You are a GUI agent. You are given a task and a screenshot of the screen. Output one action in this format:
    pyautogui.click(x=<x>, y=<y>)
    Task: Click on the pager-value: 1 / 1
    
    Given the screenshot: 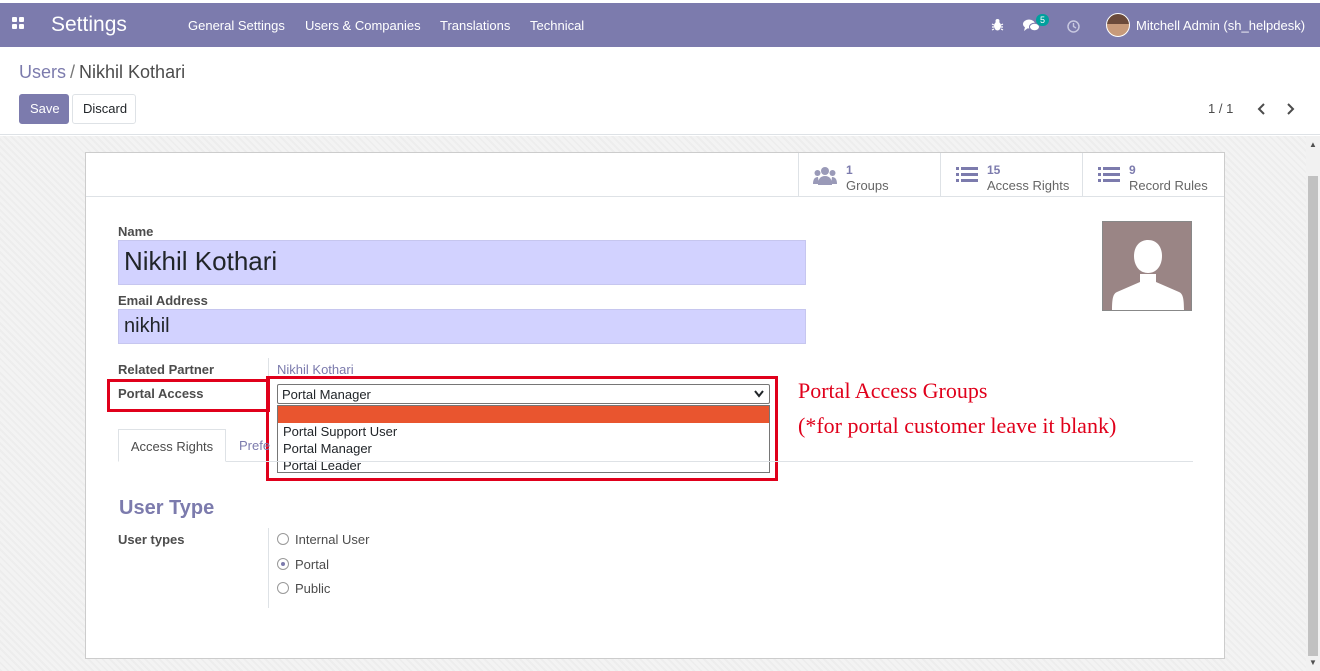 What is the action you would take?
    pyautogui.click(x=1220, y=108)
    